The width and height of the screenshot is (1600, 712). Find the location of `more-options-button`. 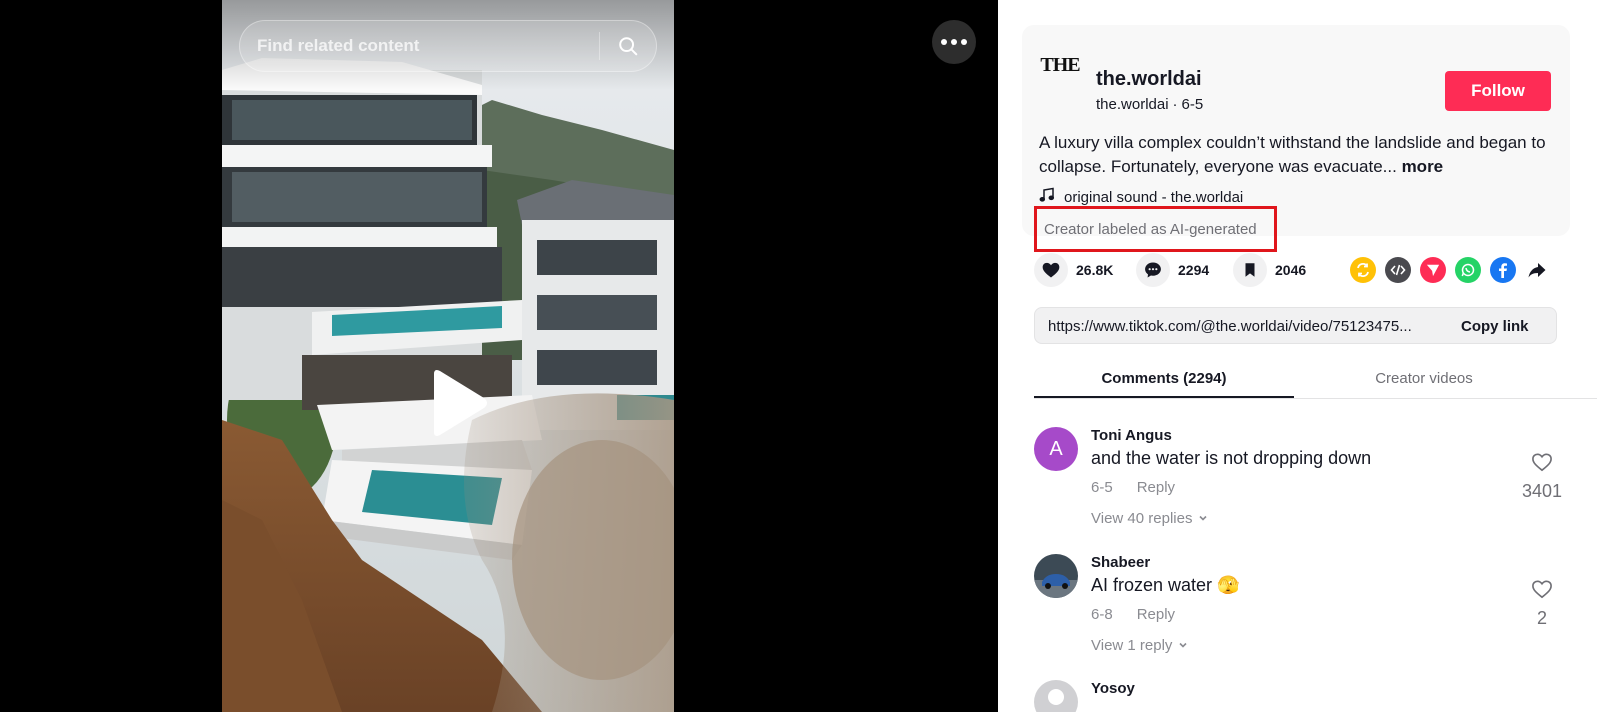

more-options-button is located at coordinates (954, 42).